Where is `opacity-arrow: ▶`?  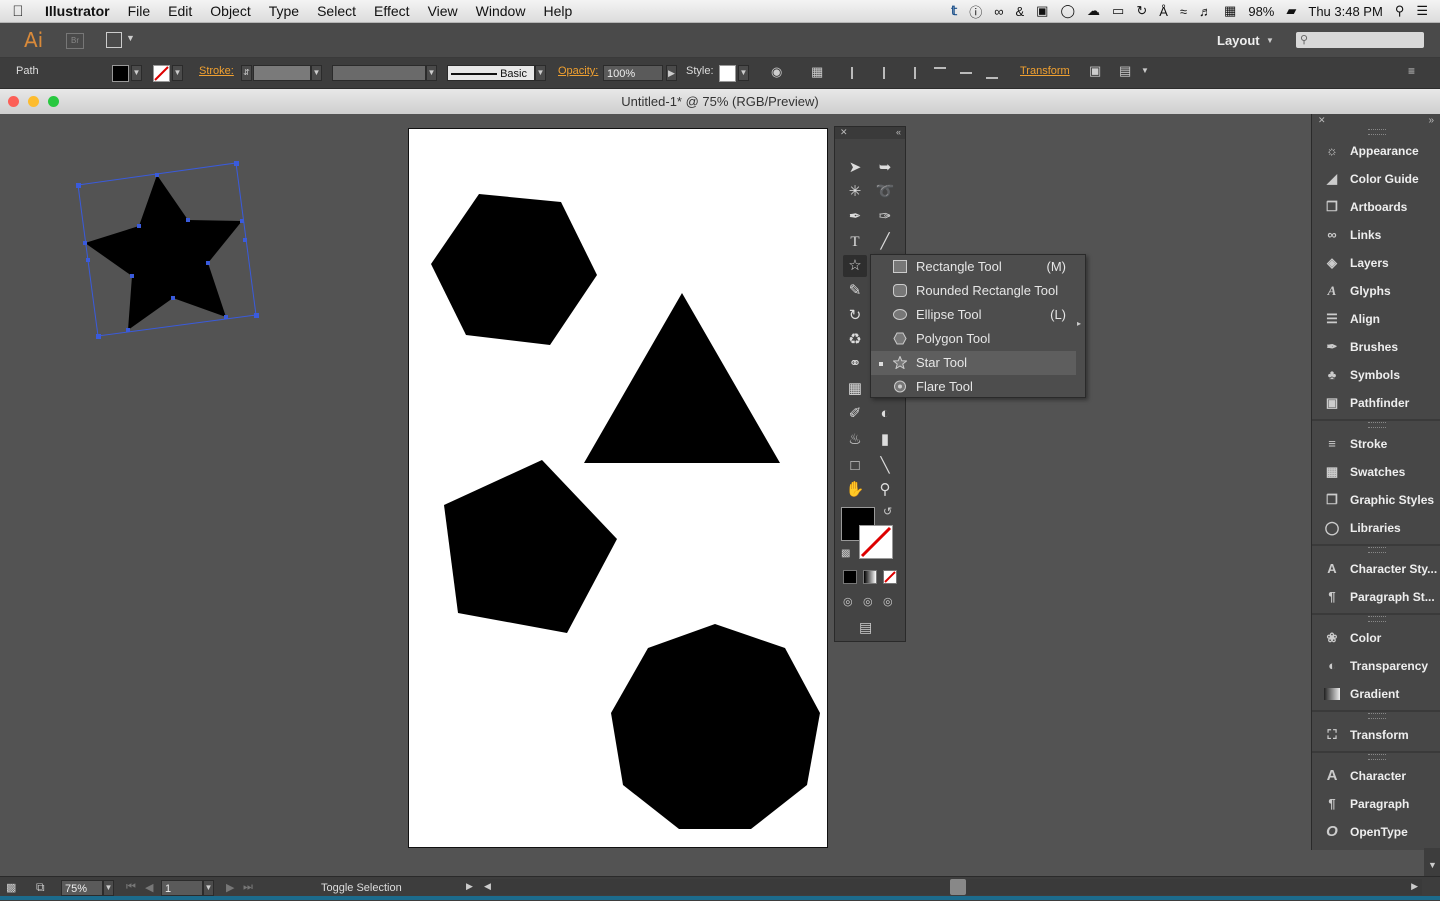 opacity-arrow: ▶ is located at coordinates (671, 73).